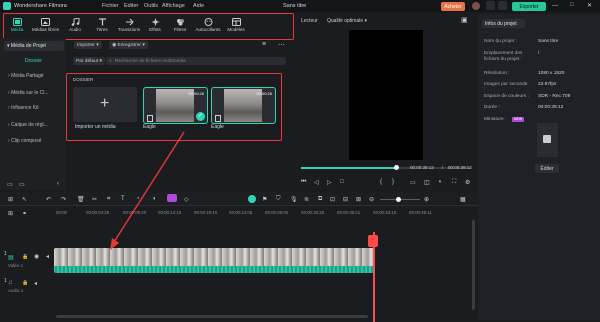  What do you see at coordinates (75, 29) in the screenshot?
I see `tab-audio-label: Audio` at bounding box center [75, 29].